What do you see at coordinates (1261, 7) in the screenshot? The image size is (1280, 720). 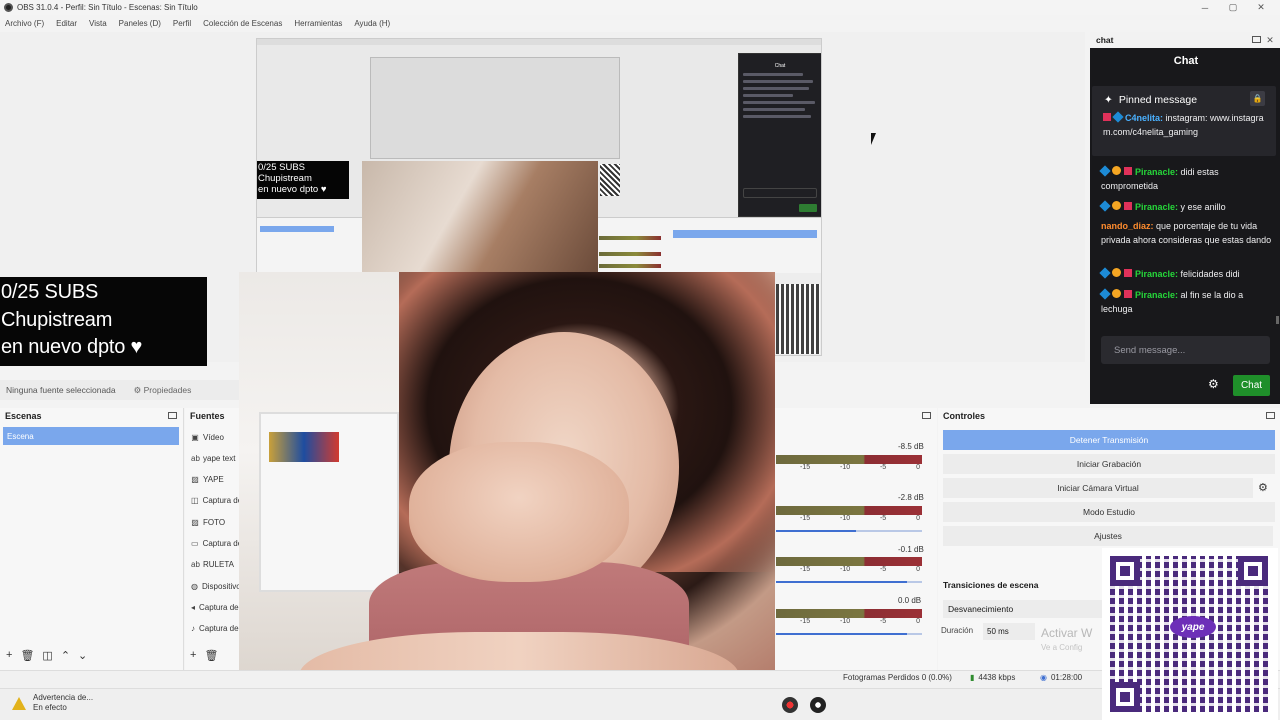 I see `close-icon: ✕` at bounding box center [1261, 7].